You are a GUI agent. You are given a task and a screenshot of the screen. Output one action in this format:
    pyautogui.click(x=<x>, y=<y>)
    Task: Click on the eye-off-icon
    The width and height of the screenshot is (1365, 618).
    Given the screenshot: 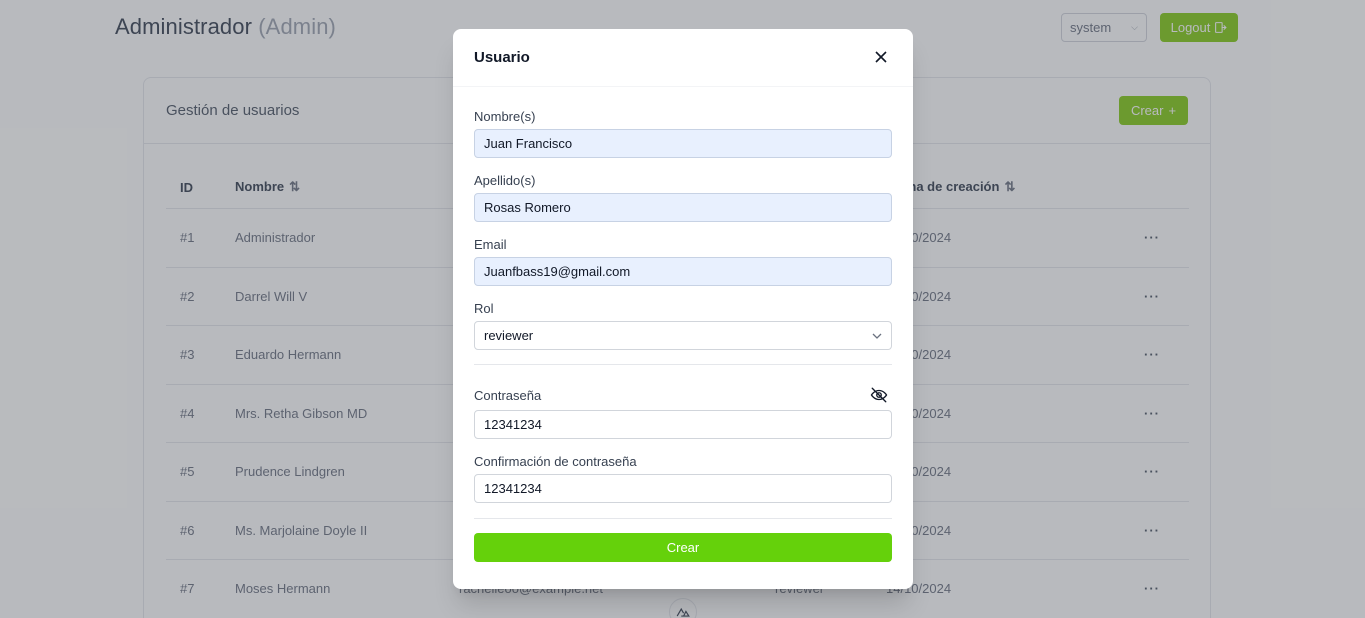 What is the action you would take?
    pyautogui.click(x=879, y=395)
    